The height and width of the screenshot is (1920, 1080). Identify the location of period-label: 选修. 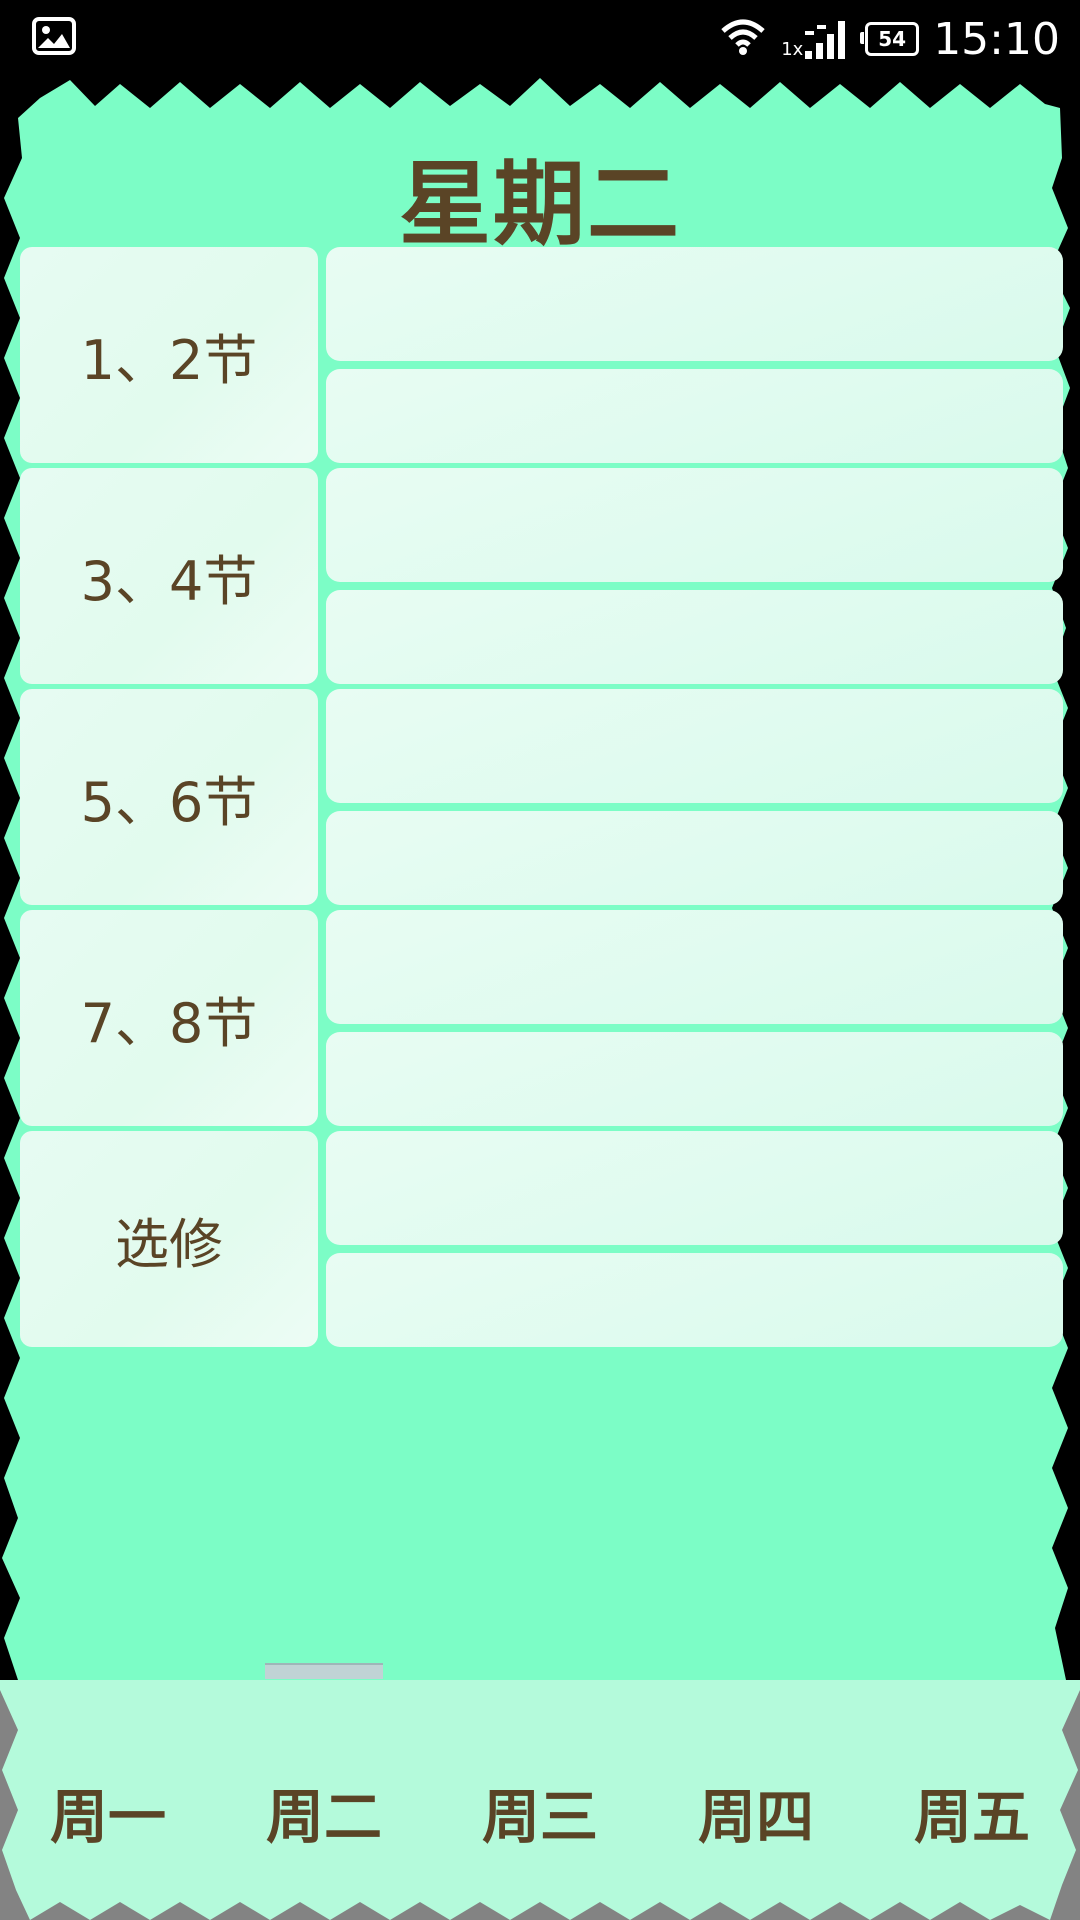
(169, 1239).